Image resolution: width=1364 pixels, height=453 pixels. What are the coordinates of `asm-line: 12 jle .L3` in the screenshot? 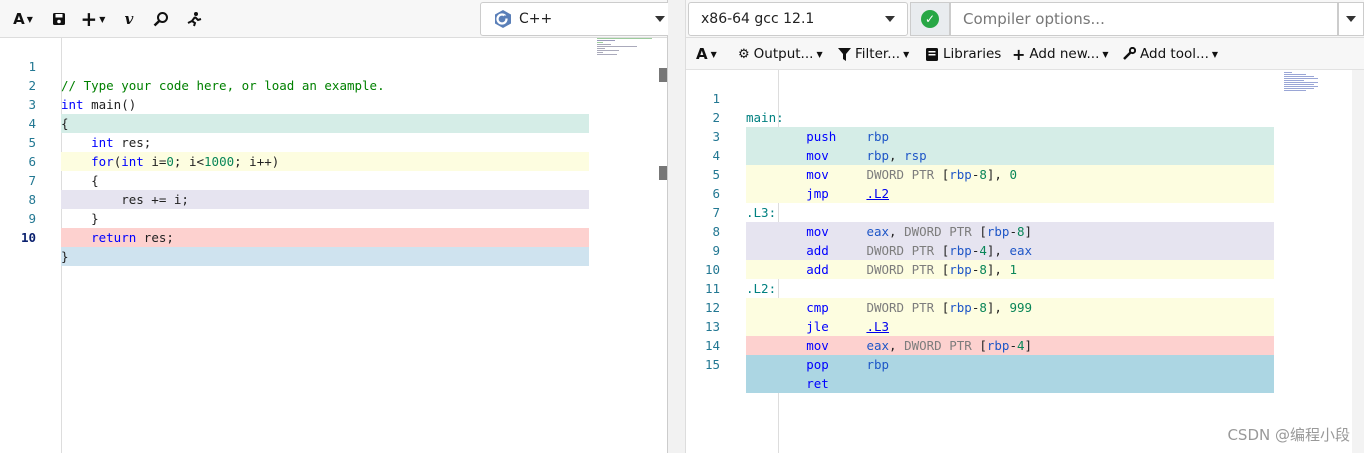 It's located at (980, 307).